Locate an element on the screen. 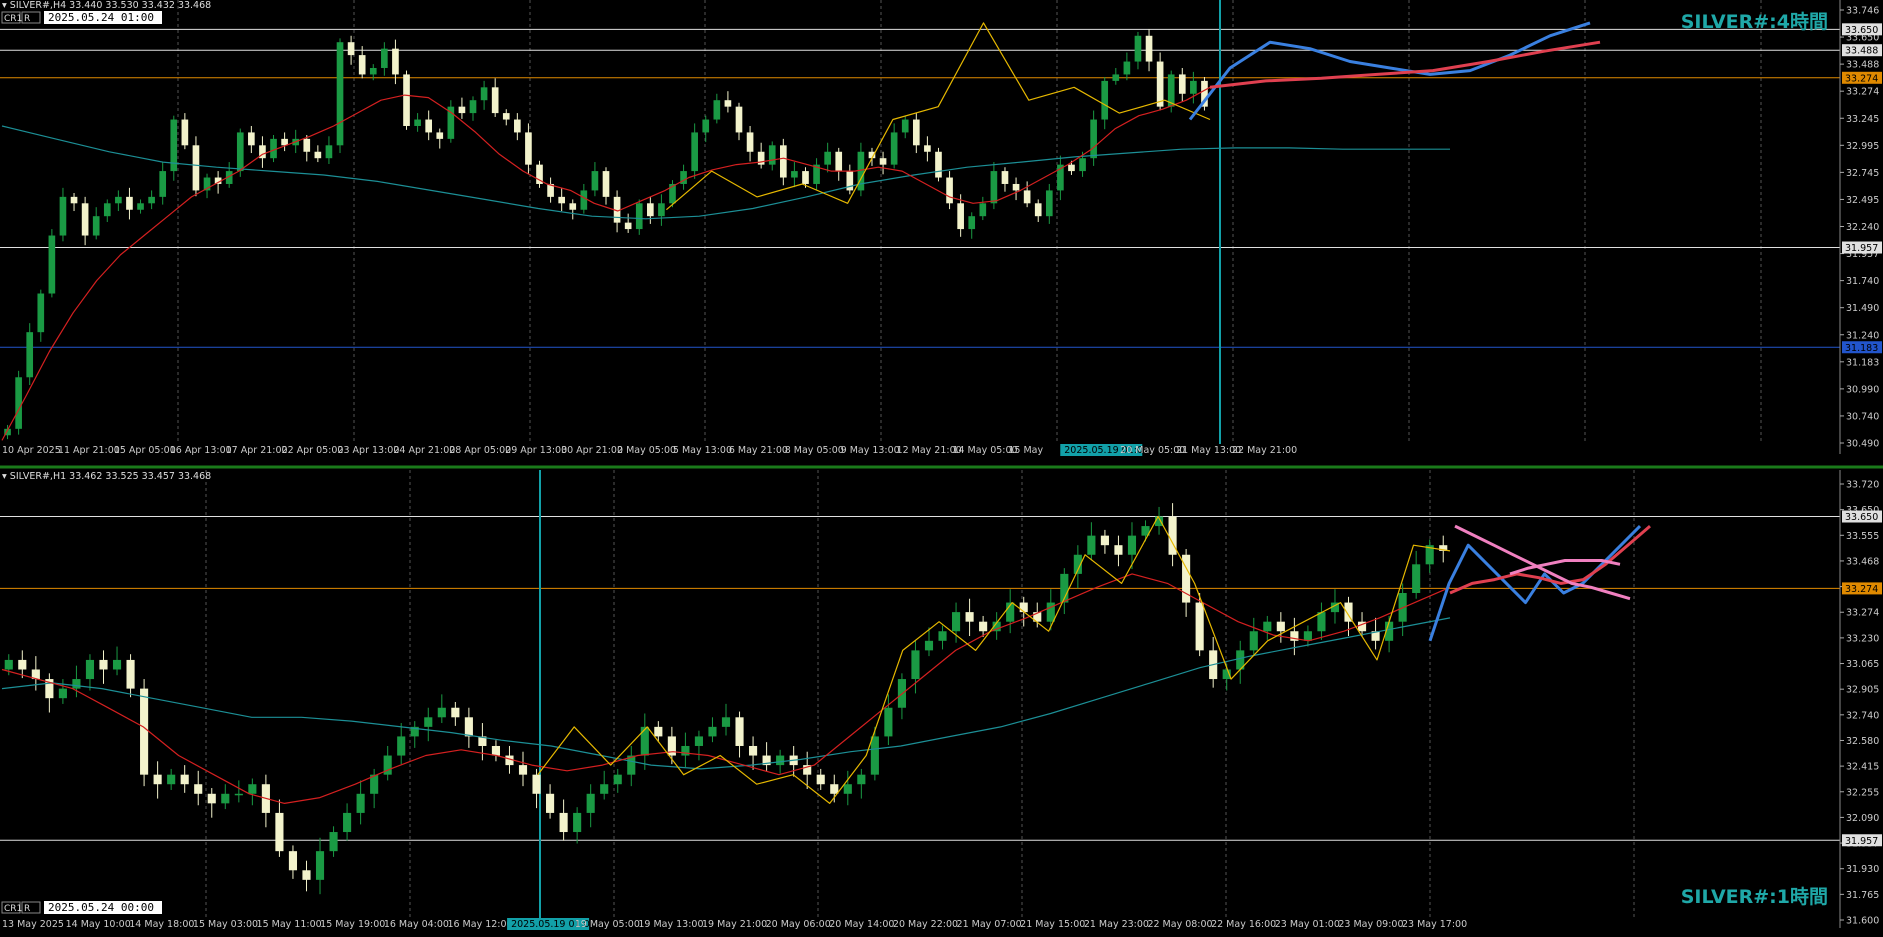 The height and width of the screenshot is (937, 1883). projection-blue is located at coordinates (1535, 583).